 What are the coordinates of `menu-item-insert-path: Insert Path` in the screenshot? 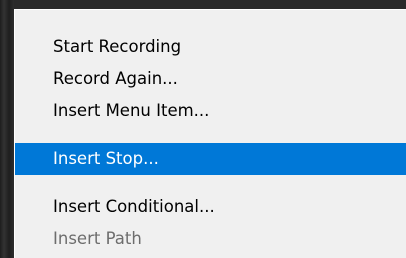 It's located at (97, 238).